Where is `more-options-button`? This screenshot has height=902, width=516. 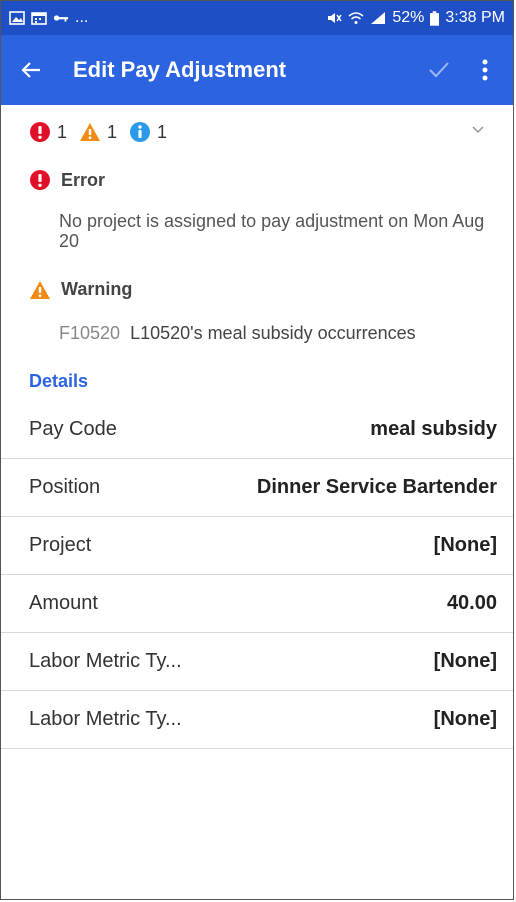 more-options-button is located at coordinates (485, 70).